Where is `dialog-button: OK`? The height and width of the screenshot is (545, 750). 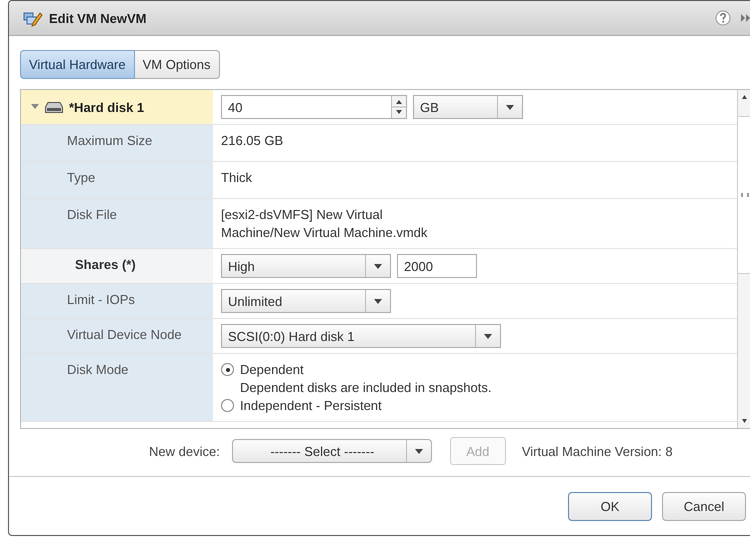 dialog-button: OK is located at coordinates (610, 506).